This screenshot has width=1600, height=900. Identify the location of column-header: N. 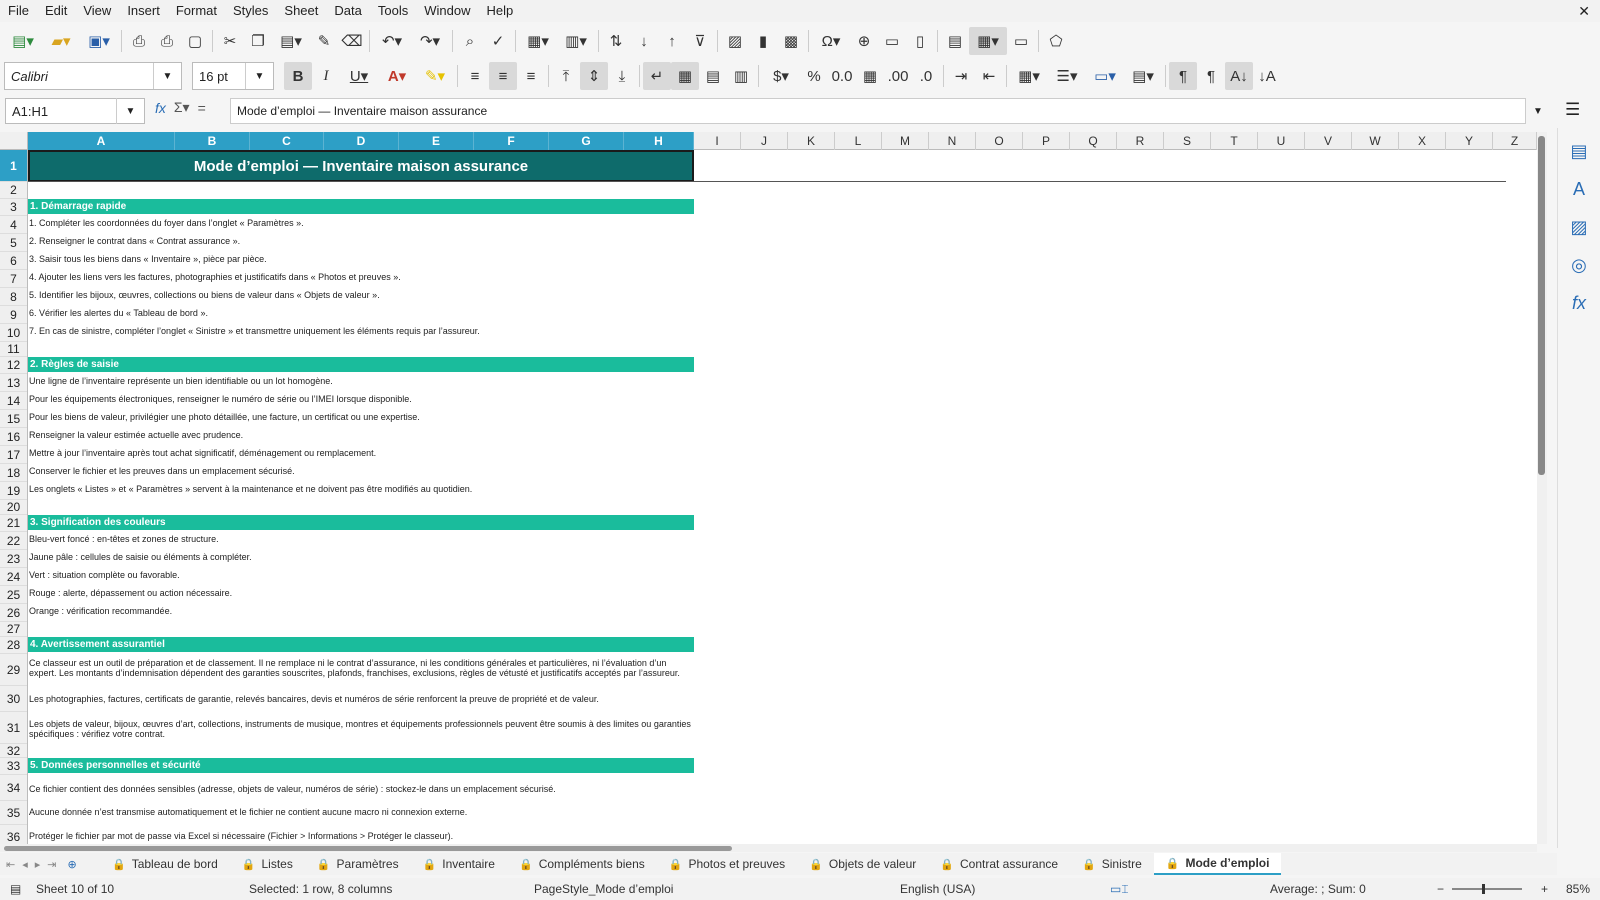
(952, 141).